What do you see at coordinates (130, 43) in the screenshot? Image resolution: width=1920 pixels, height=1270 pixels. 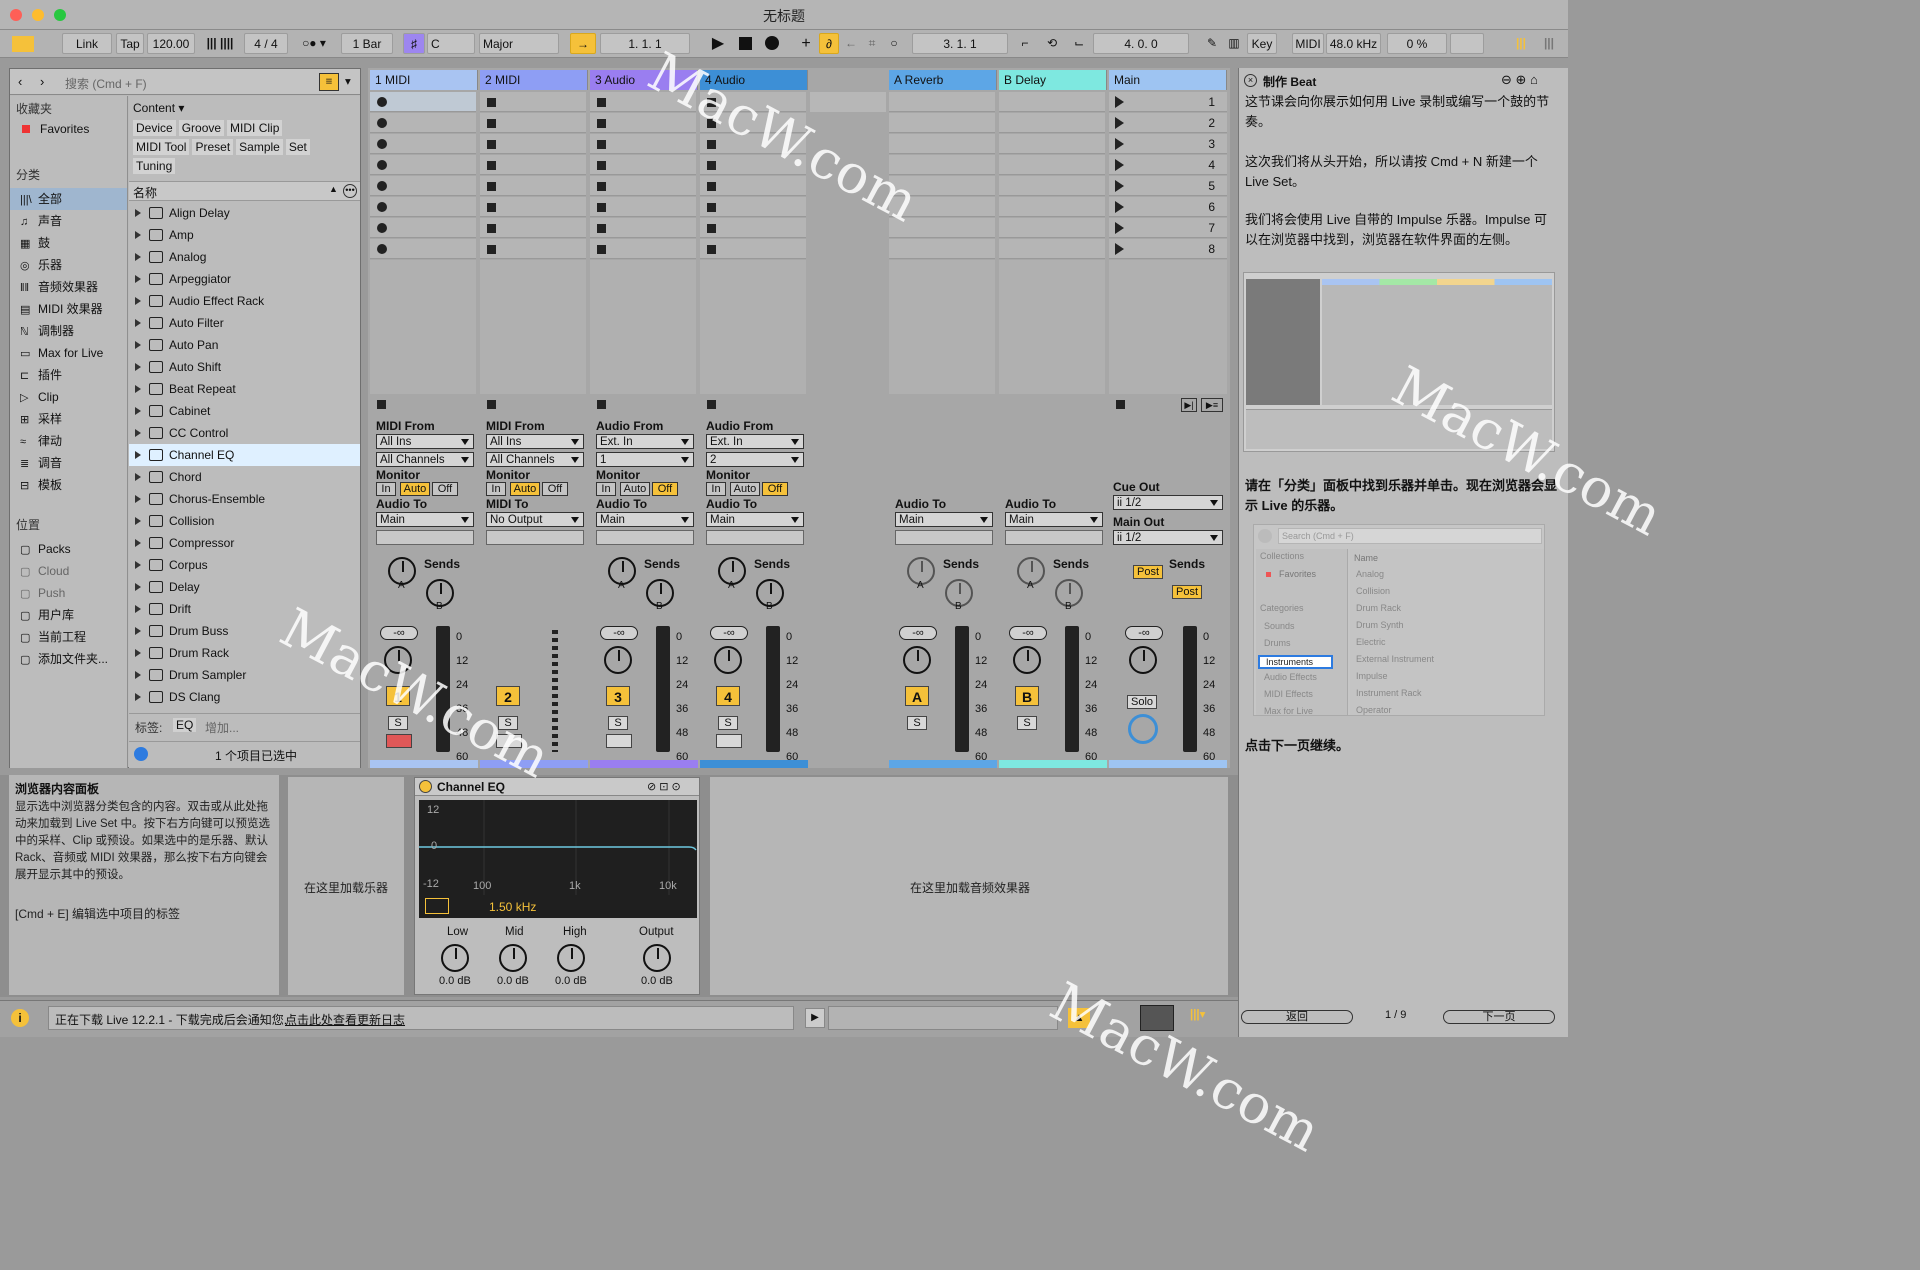 I see `tap-button: Tap` at bounding box center [130, 43].